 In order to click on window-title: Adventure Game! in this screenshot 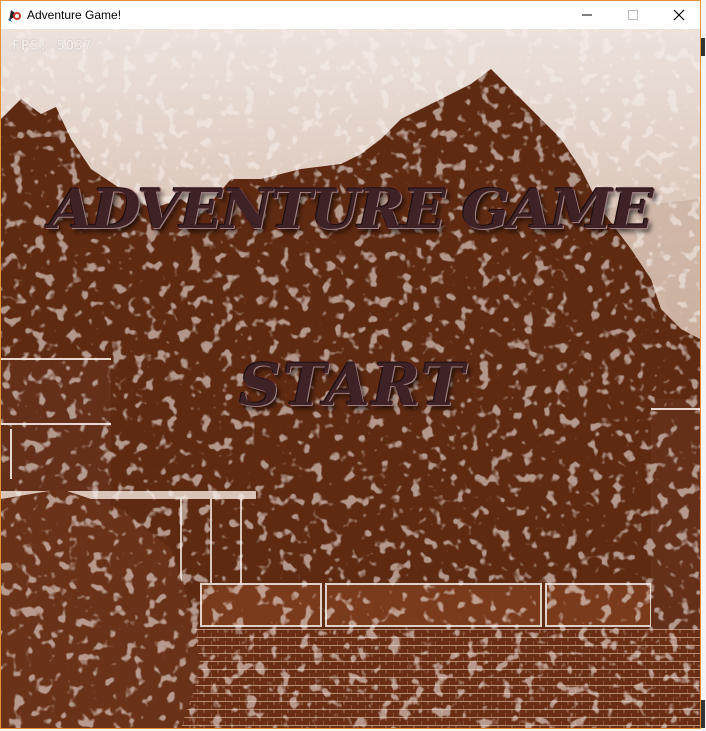, I will do `click(74, 15)`.